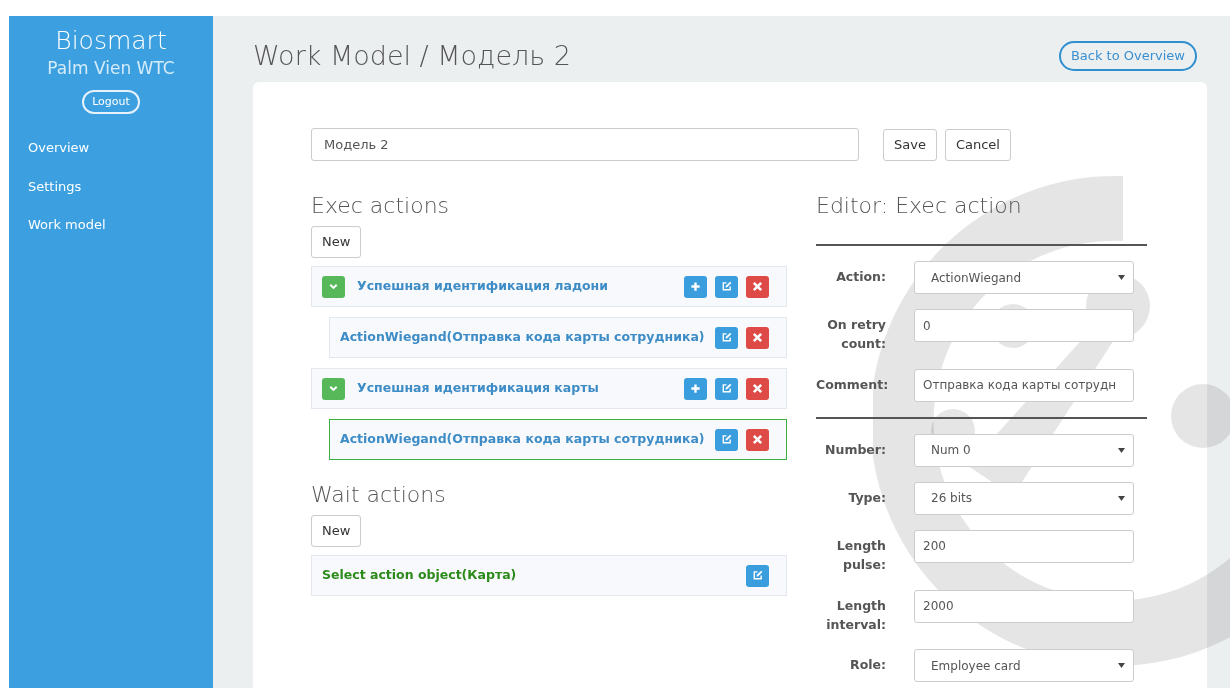  Describe the element at coordinates (1024, 277) in the screenshot. I see `select-field: ActionWiegand` at that location.